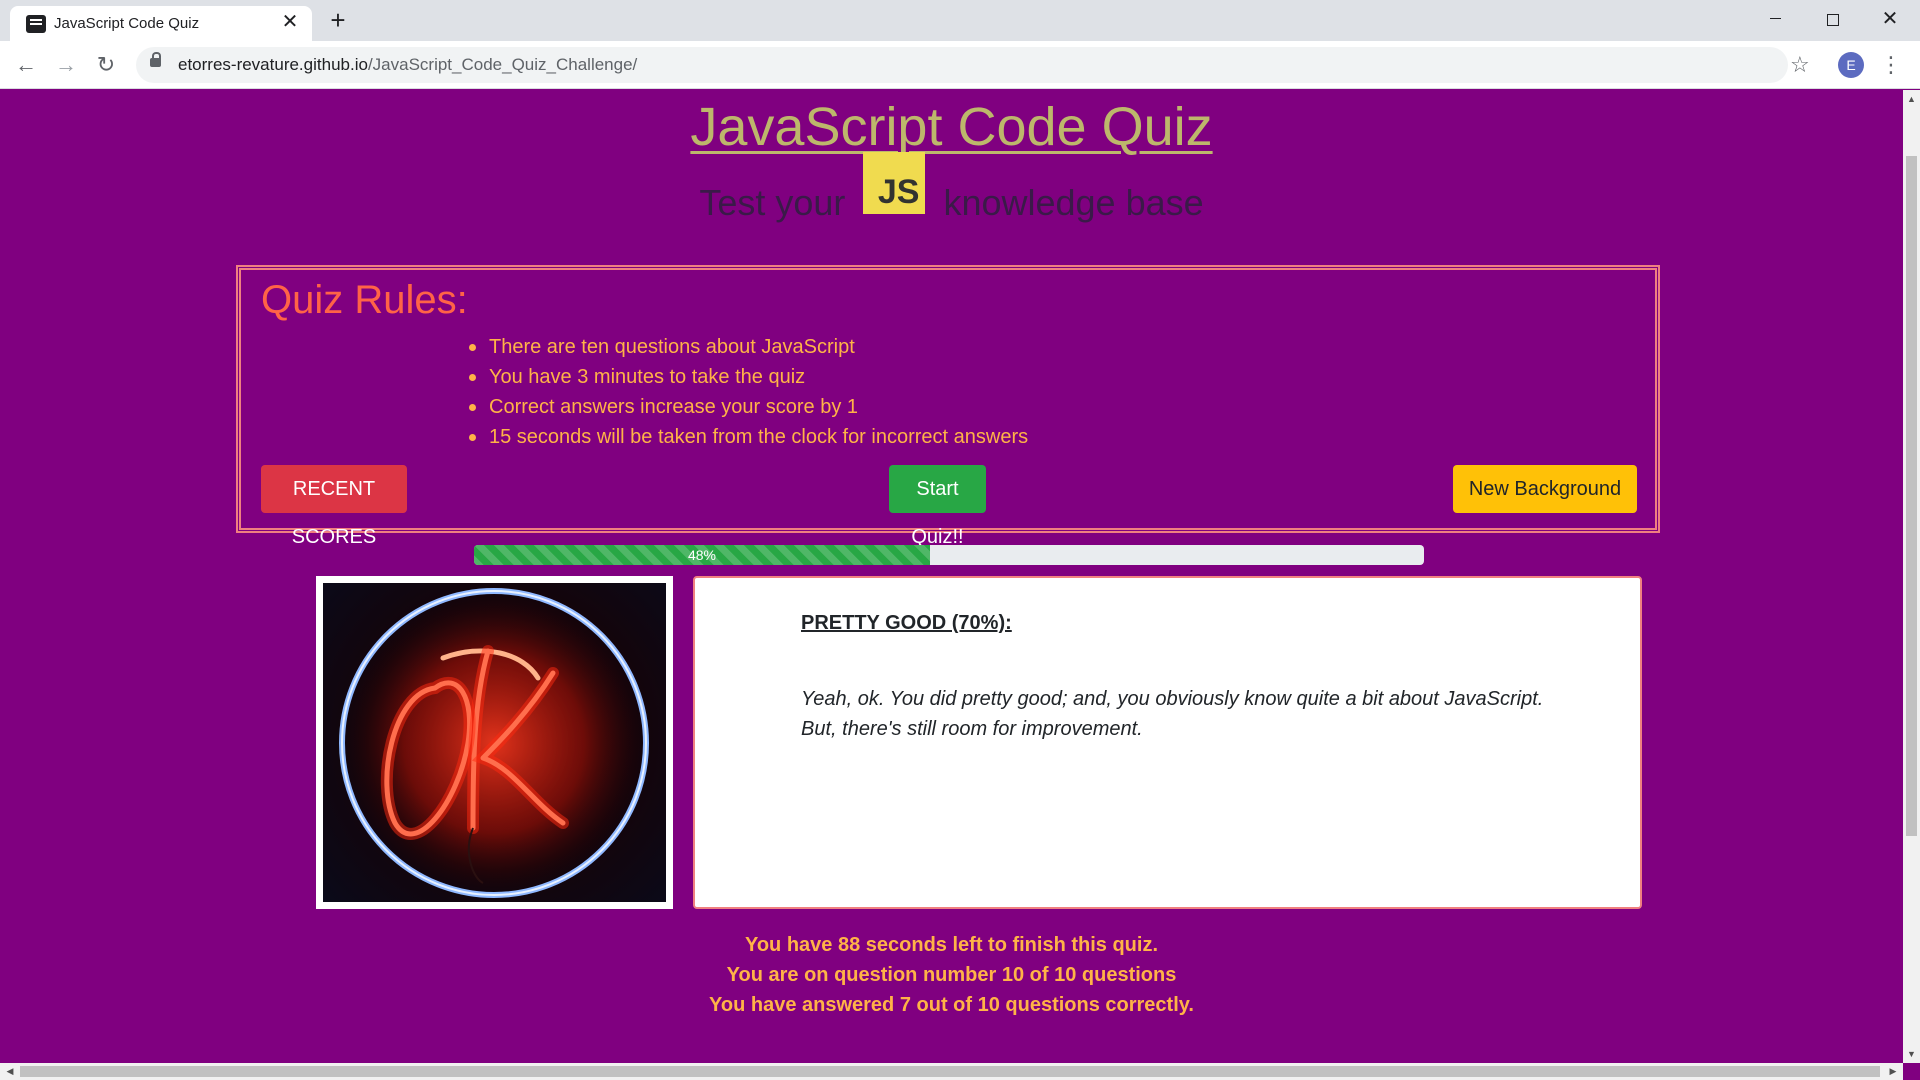 This screenshot has height=1080, width=1920. I want to click on scroll-up-arrow-icon: ▲, so click(1911, 99).